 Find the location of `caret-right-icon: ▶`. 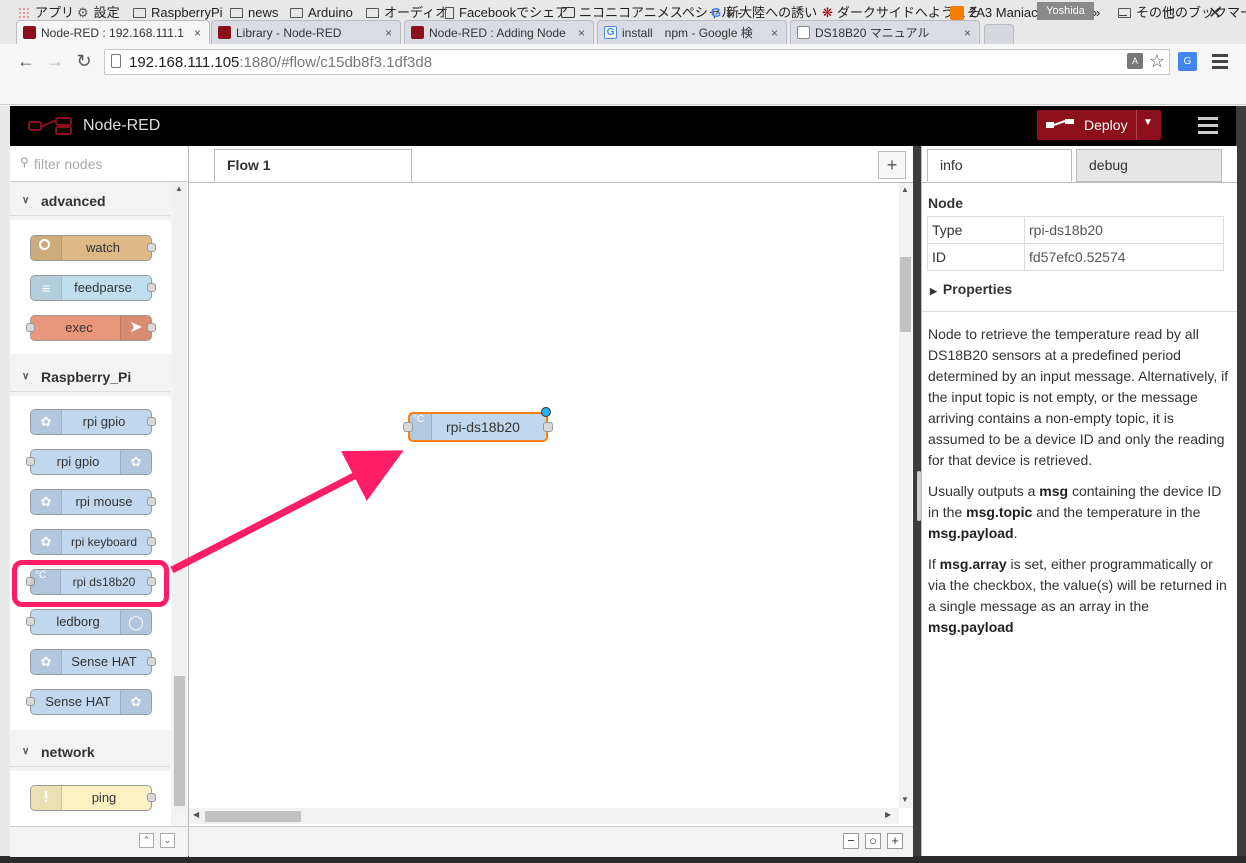

caret-right-icon: ▶ is located at coordinates (933, 291).